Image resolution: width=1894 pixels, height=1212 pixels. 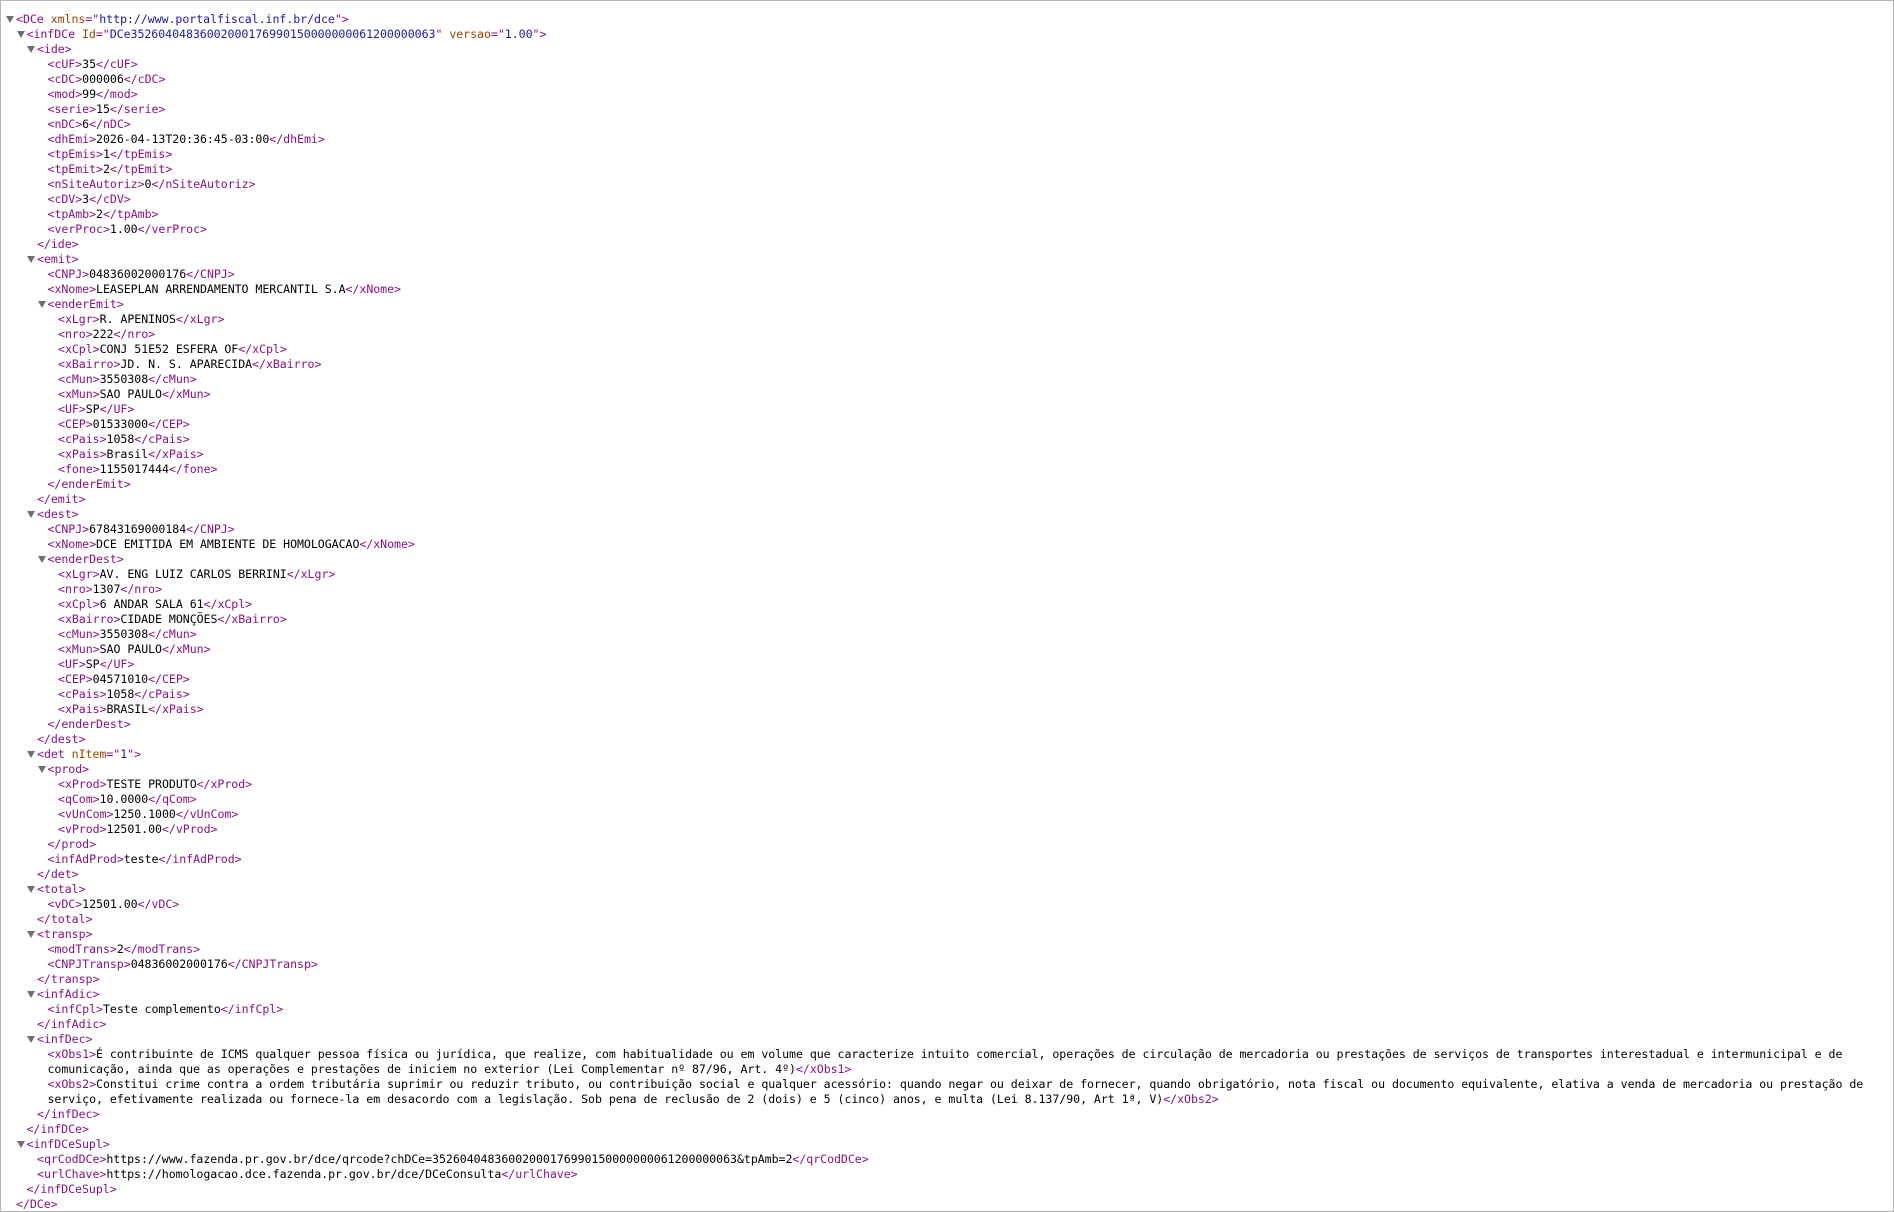 What do you see at coordinates (88, 34) in the screenshot?
I see `attribute-name: Id` at bounding box center [88, 34].